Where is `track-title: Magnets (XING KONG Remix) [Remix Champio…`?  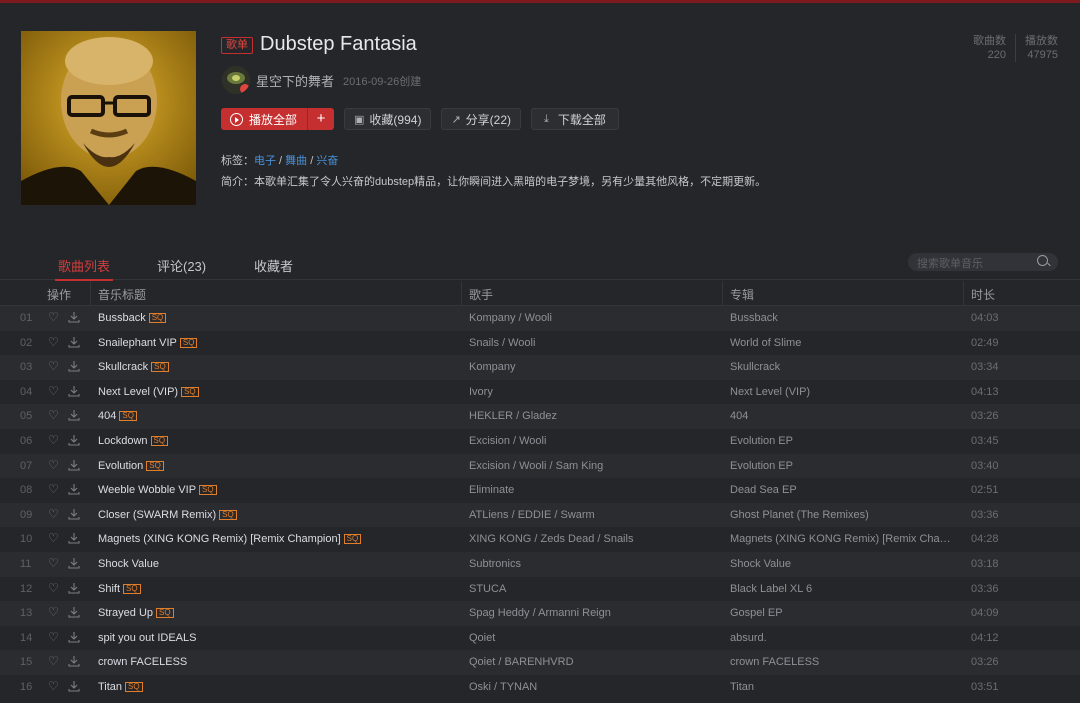
track-title: Magnets (XING KONG Remix) [Remix Champio… is located at coordinates (230, 539).